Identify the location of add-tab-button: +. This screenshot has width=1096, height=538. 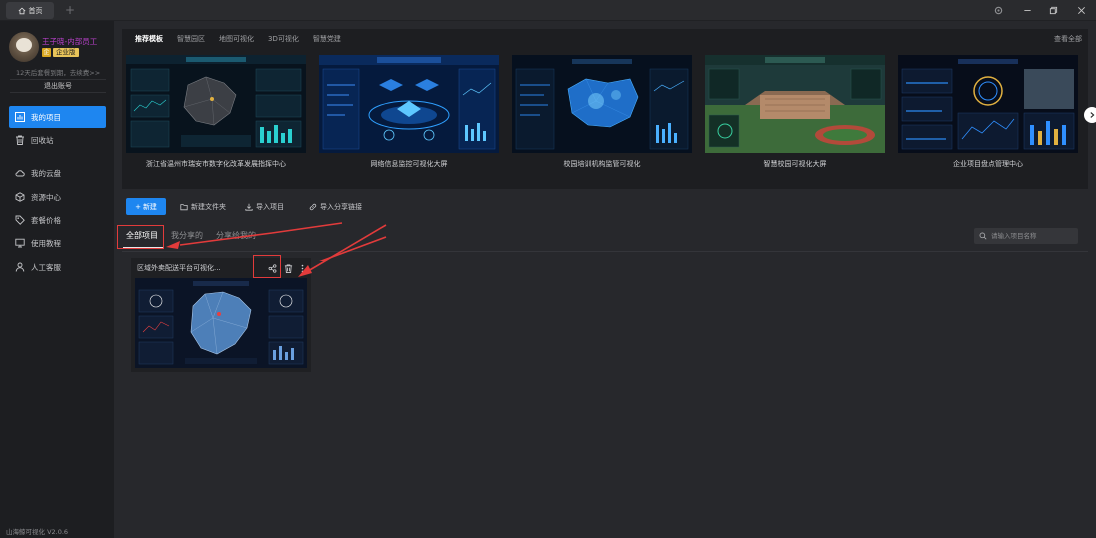
(70, 10).